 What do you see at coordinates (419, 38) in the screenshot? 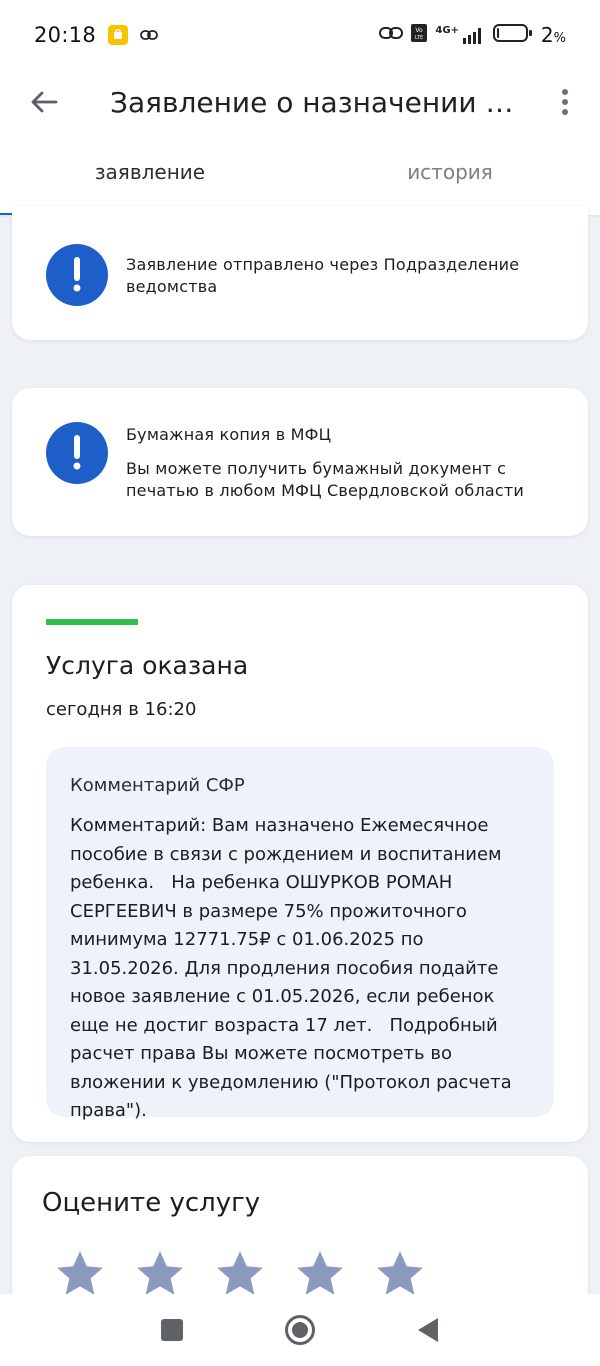
I see `svg-text: LTE` at bounding box center [419, 38].